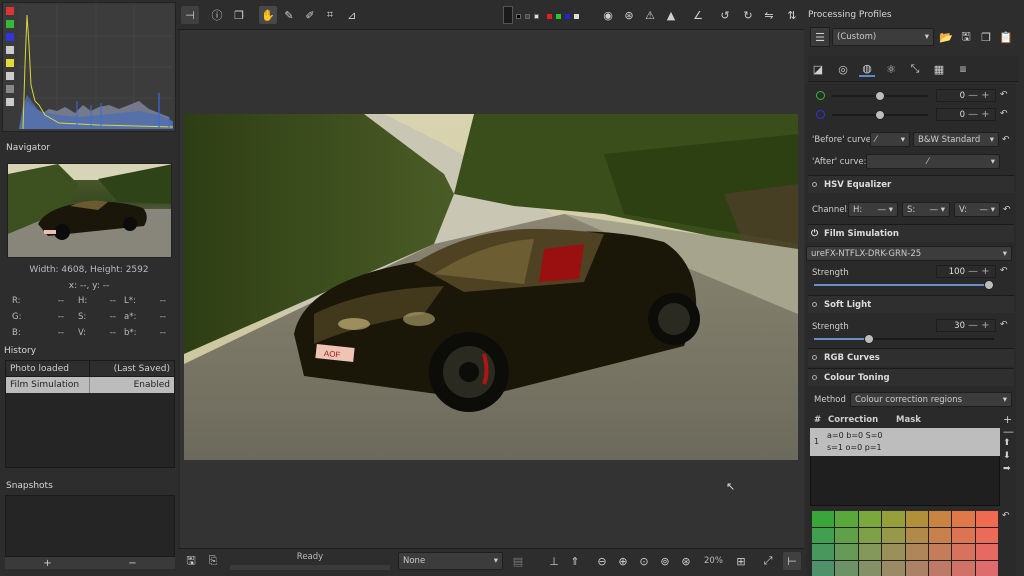 This screenshot has height=576, width=1024. Describe the element at coordinates (623, 561) in the screenshot. I see `zoom-in-icon: ⊕` at that location.